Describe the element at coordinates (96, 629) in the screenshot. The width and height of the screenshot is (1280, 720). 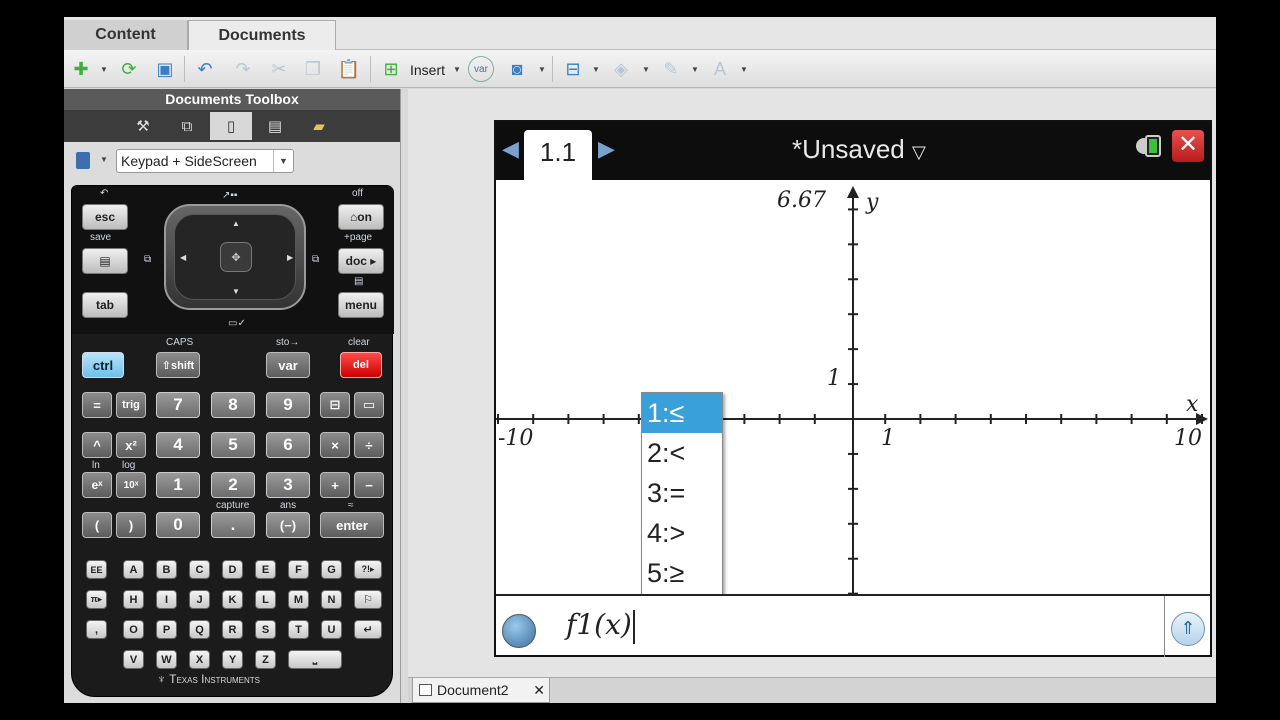
I see `comma-key: ,` at that location.